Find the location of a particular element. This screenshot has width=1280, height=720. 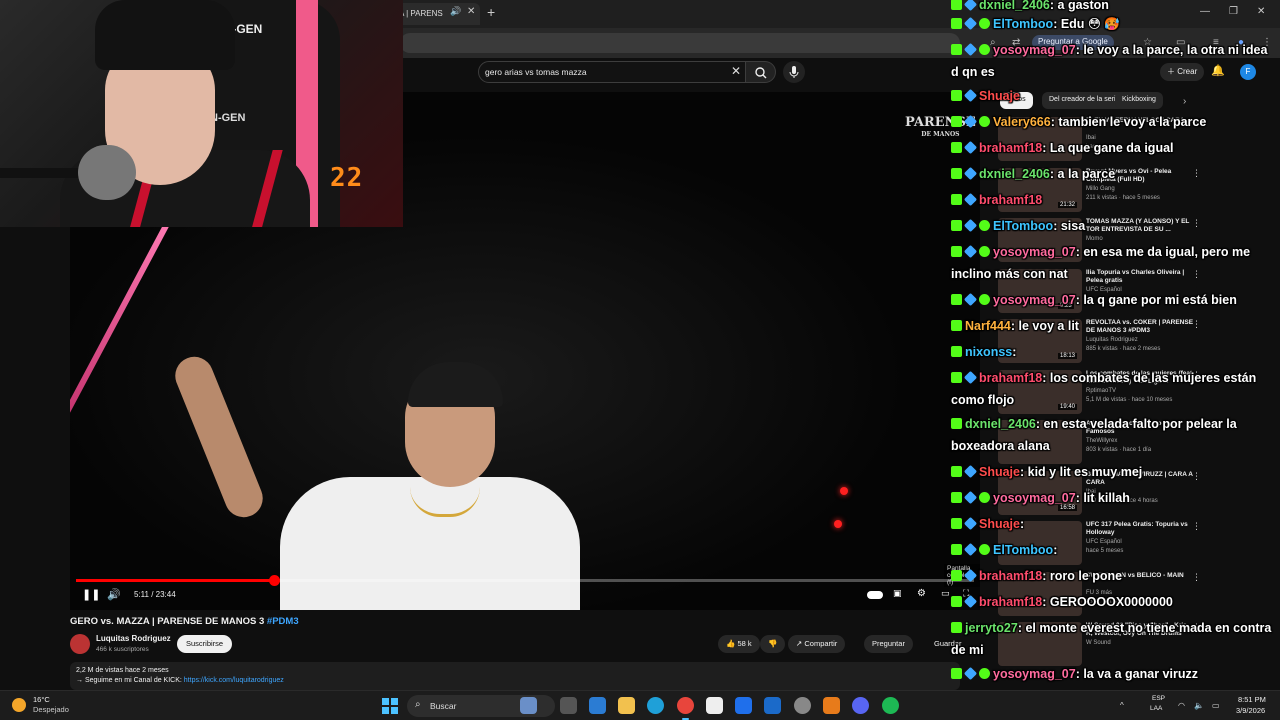

search-bar: gero arias vs tomas mazza ✕ is located at coordinates (612, 72).